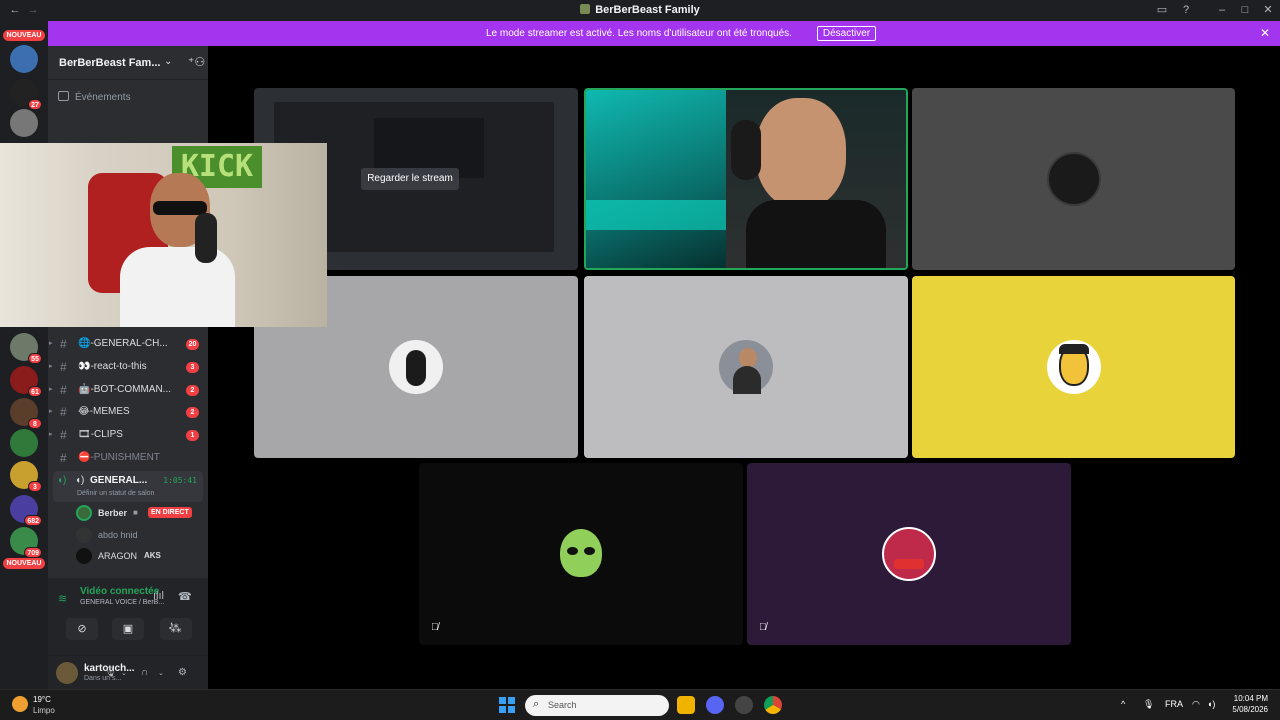 Image resolution: width=1280 pixels, height=720 pixels. Describe the element at coordinates (125, 412) in the screenshot. I see `channel-item: ▸ # 😂-MEMES 2` at that location.